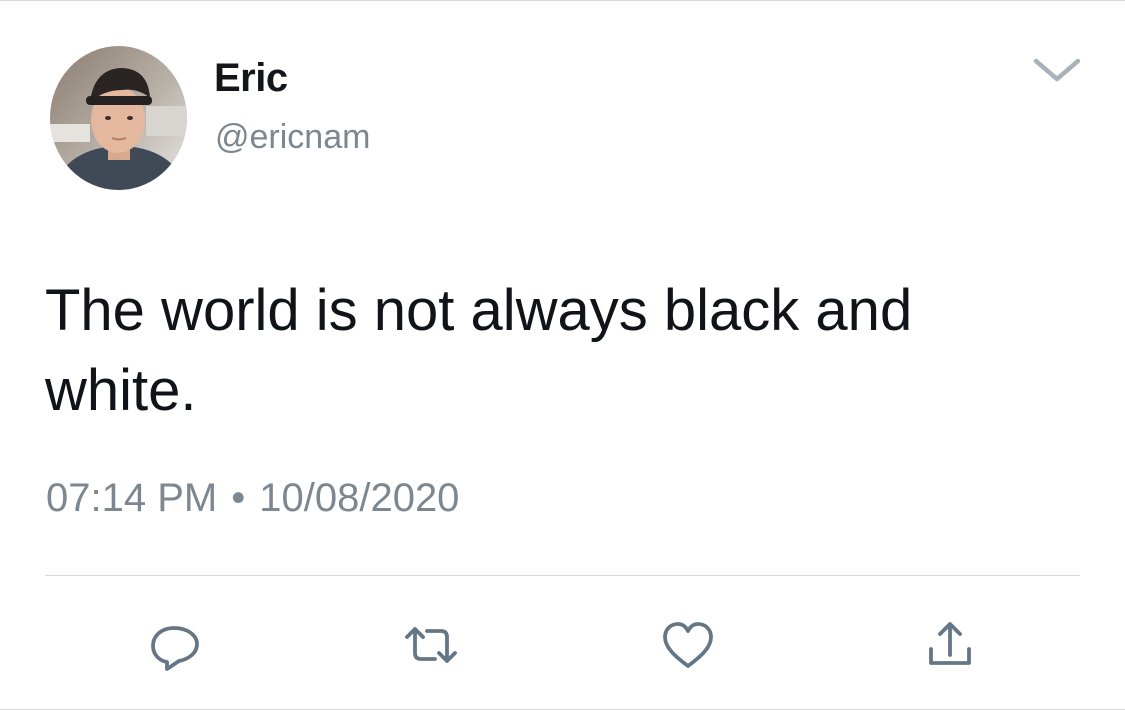 Image resolution: width=1125 pixels, height=710 pixels. I want to click on avatar-photo, so click(118, 118).